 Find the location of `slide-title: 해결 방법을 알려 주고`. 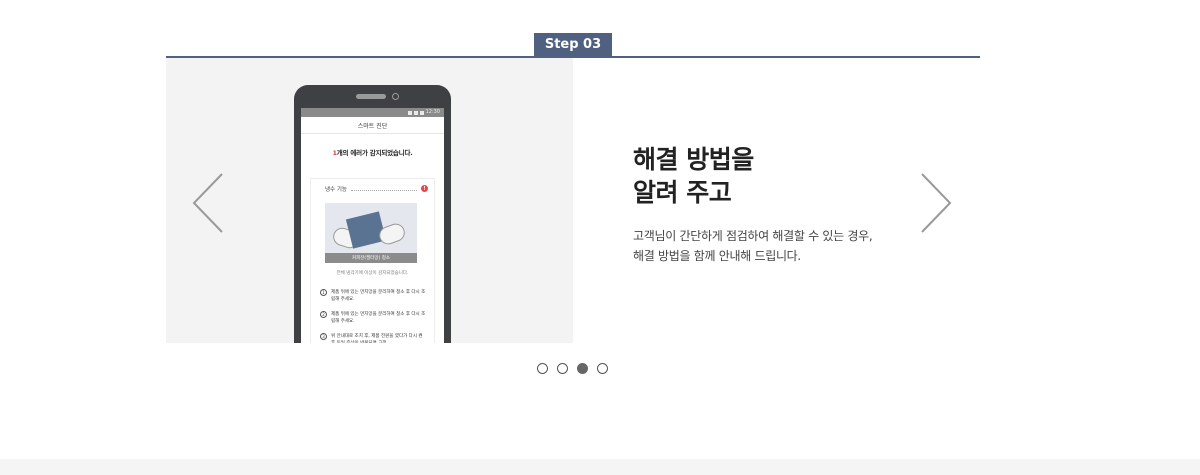

slide-title: 해결 방법을 알려 주고 is located at coordinates (693, 176).